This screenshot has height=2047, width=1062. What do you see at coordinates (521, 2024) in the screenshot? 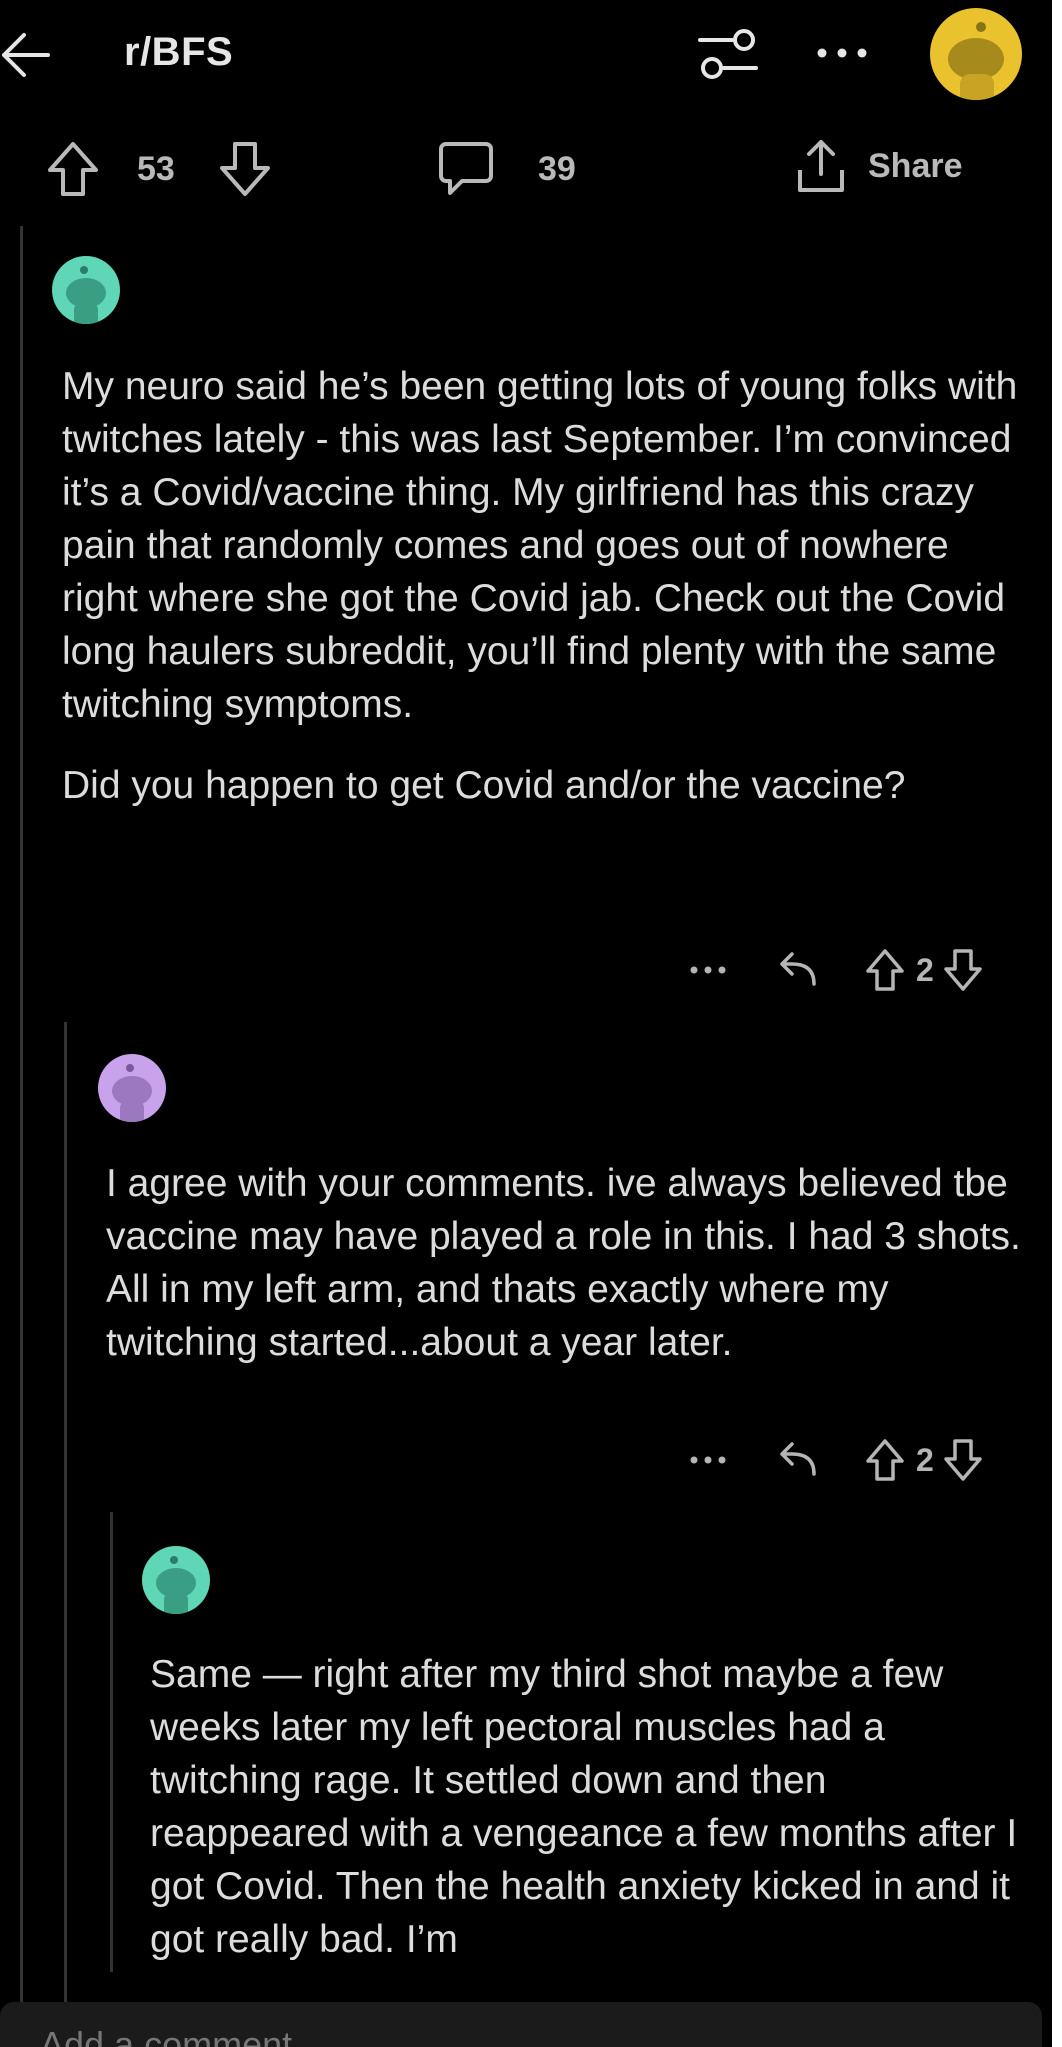
I see `add-comment-bar: Add a comment` at bounding box center [521, 2024].